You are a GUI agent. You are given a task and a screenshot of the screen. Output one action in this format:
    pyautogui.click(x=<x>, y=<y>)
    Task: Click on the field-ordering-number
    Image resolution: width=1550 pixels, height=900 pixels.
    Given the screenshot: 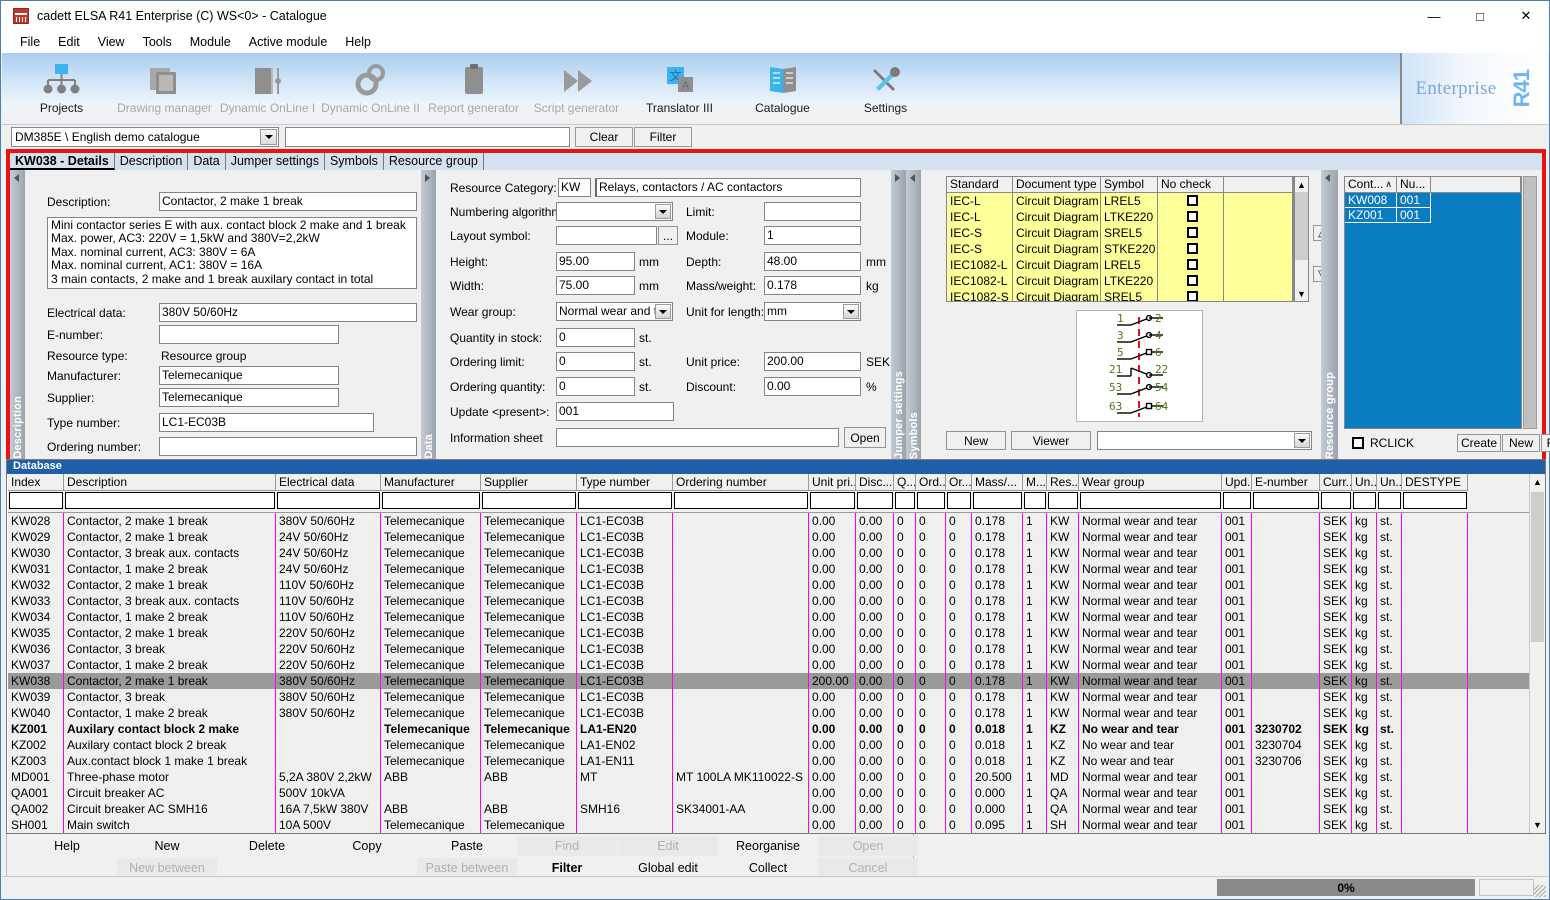 What is the action you would take?
    pyautogui.click(x=288, y=446)
    